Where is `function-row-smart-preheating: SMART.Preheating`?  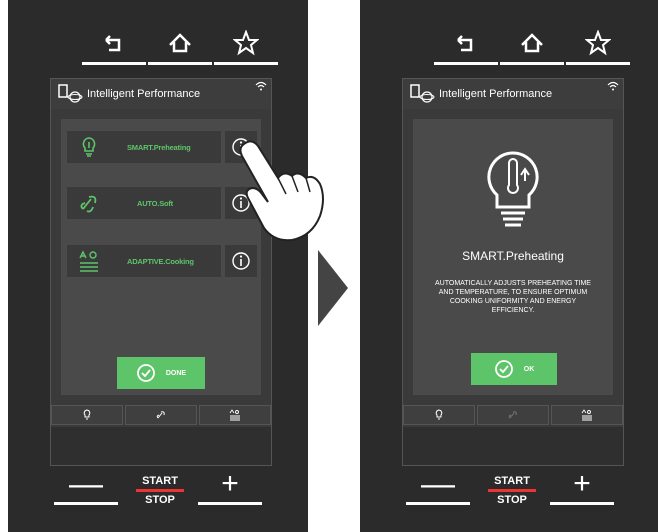 function-row-smart-preheating: SMART.Preheating is located at coordinates (144, 147).